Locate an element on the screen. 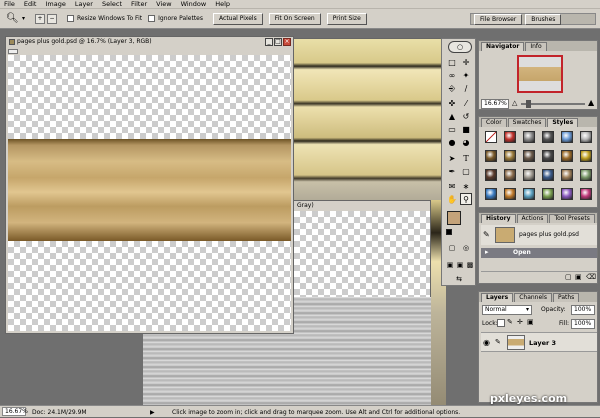  eyedropper-tool-icon: ∗ is located at coordinates (466, 186).